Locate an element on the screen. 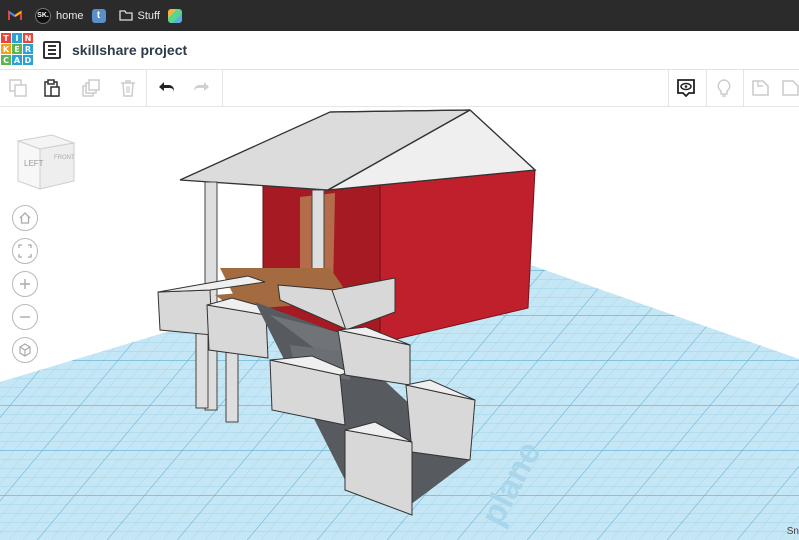  logo-letter: K is located at coordinates (6, 49).